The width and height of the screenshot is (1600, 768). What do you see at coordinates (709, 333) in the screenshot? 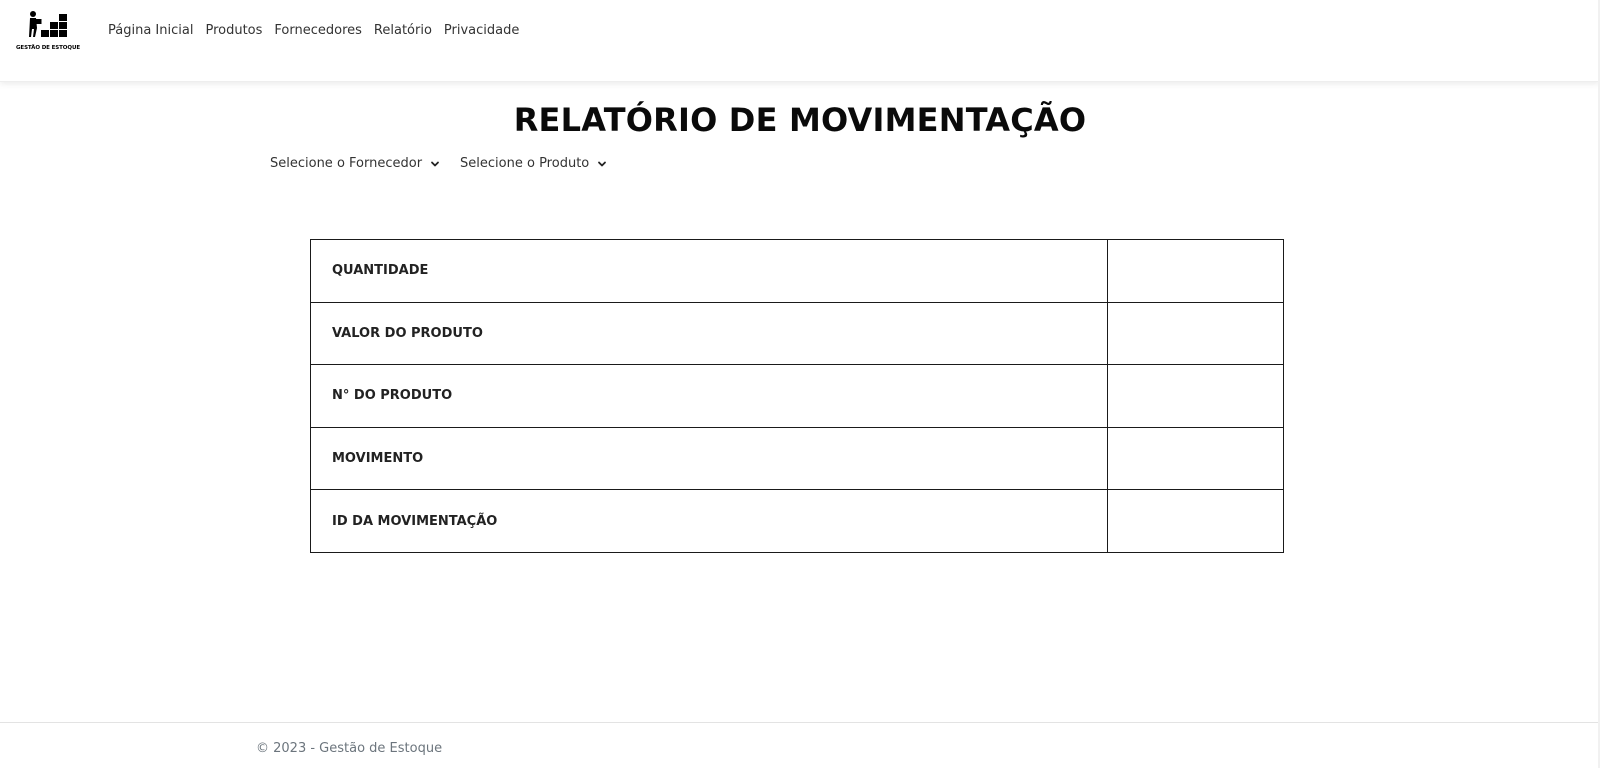
I see `row-label-product-value: VALOR DO PRODUTO` at bounding box center [709, 333].